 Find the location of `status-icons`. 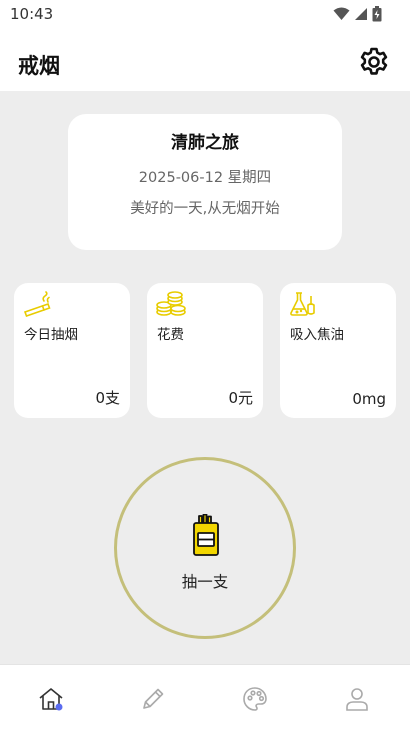

status-icons is located at coordinates (357, 14).